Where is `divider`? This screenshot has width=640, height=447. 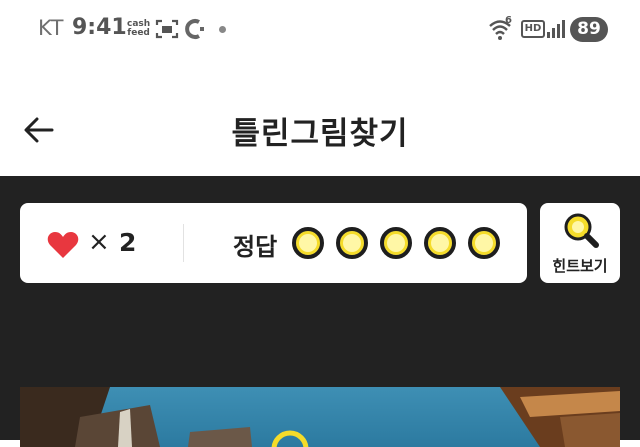 divider is located at coordinates (183, 243).